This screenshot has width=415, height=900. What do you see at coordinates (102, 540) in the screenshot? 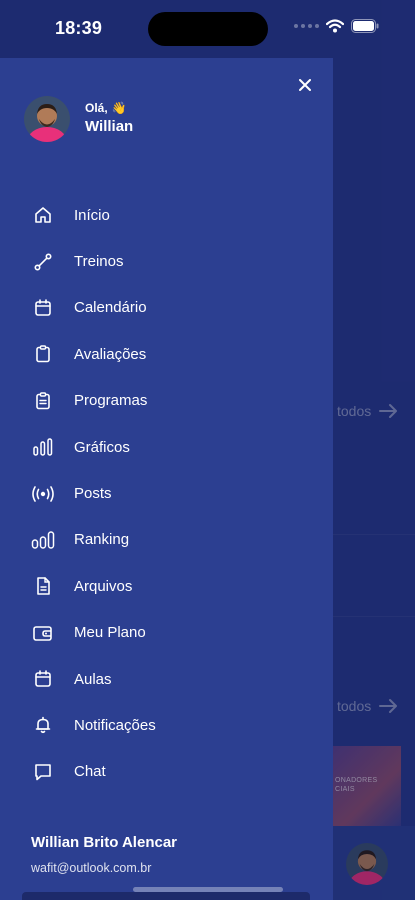
I see `menu-item-label: Ranking` at bounding box center [102, 540].